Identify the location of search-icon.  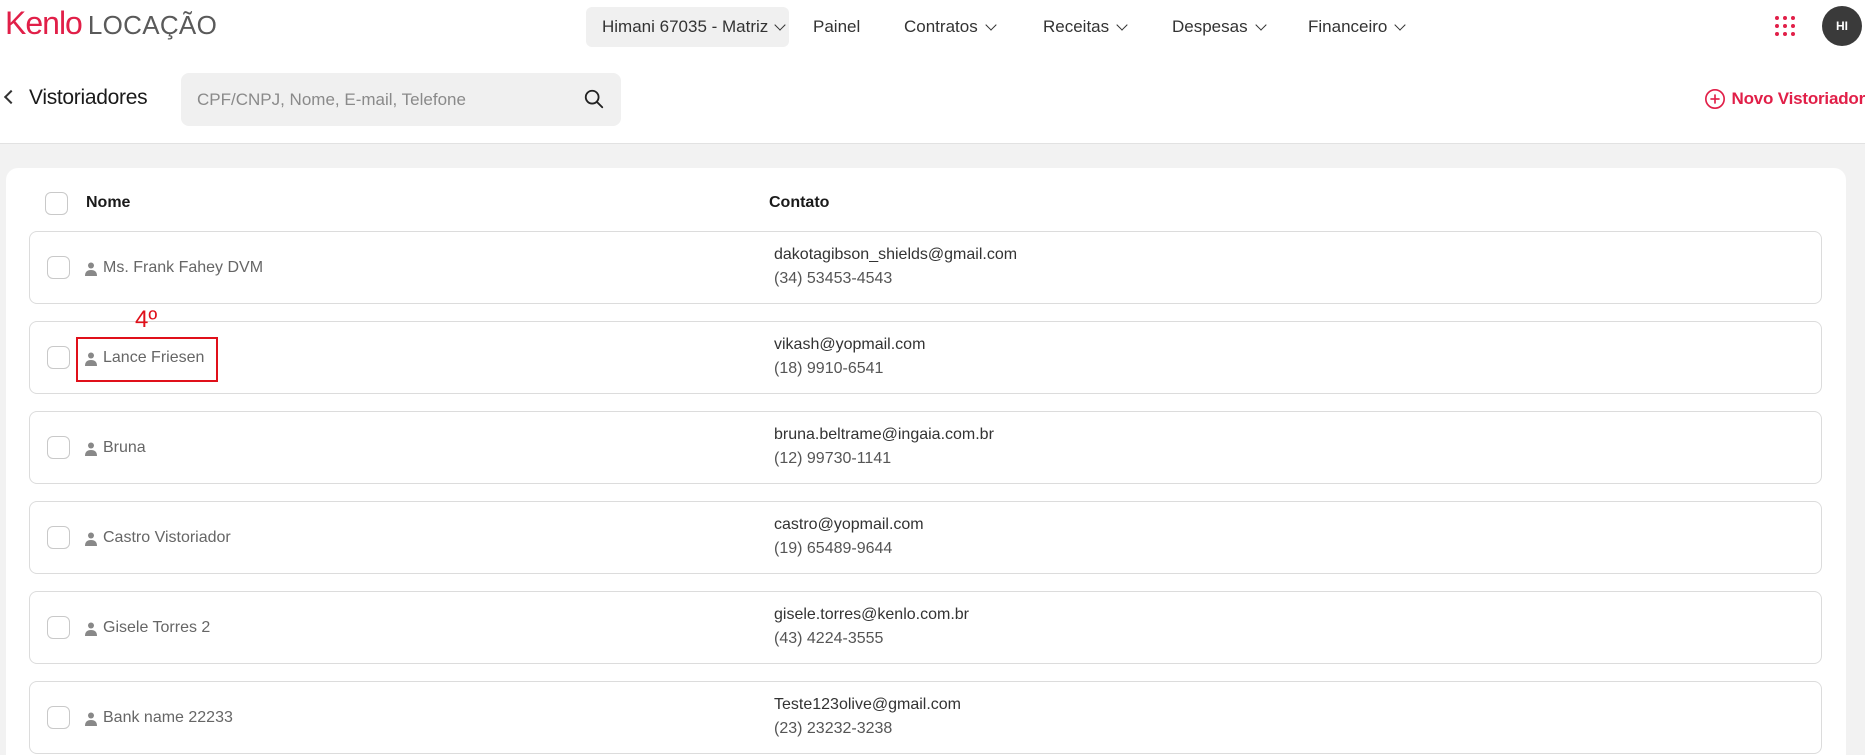
(594, 99).